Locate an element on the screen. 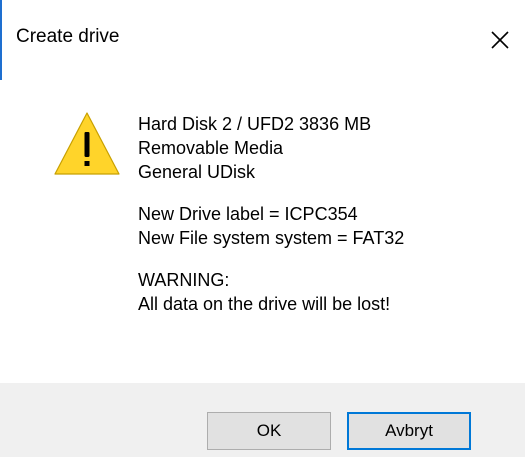 This screenshot has height=457, width=525. drive-name: Hard Disk 2 / UFD2 3836 MB is located at coordinates (255, 124).